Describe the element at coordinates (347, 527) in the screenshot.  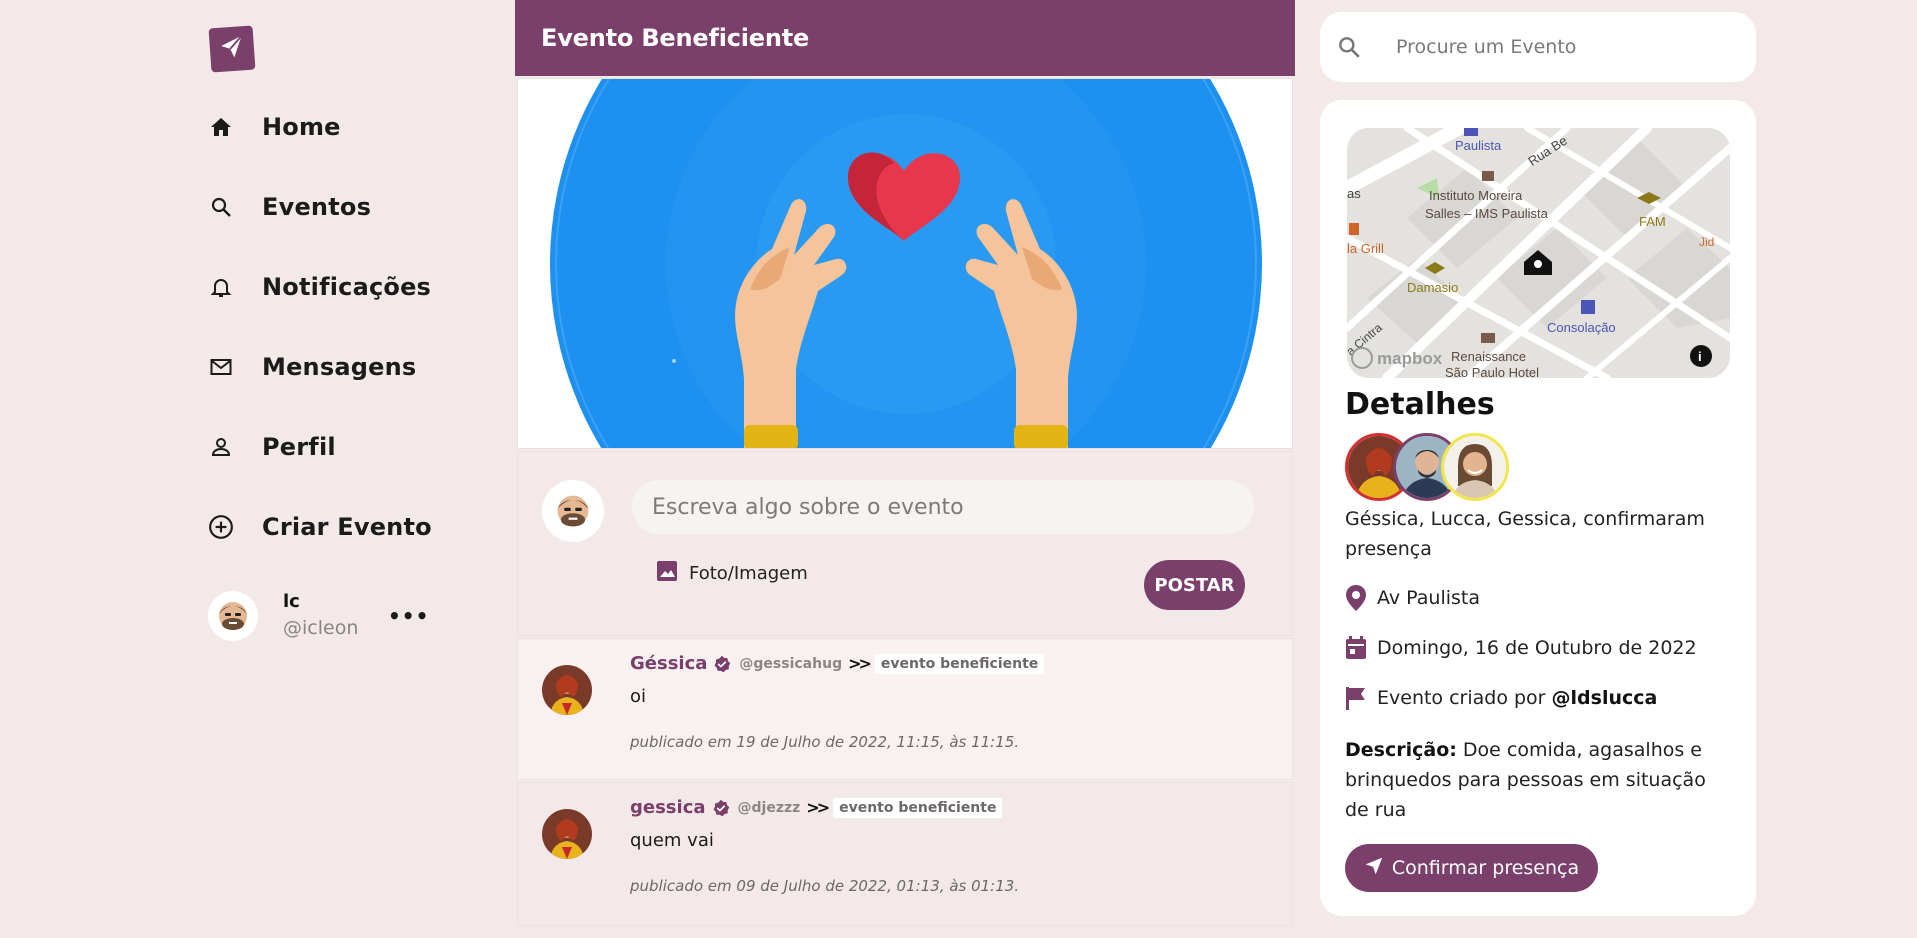
I see `sidebar-item-label: Criar Evento` at that location.